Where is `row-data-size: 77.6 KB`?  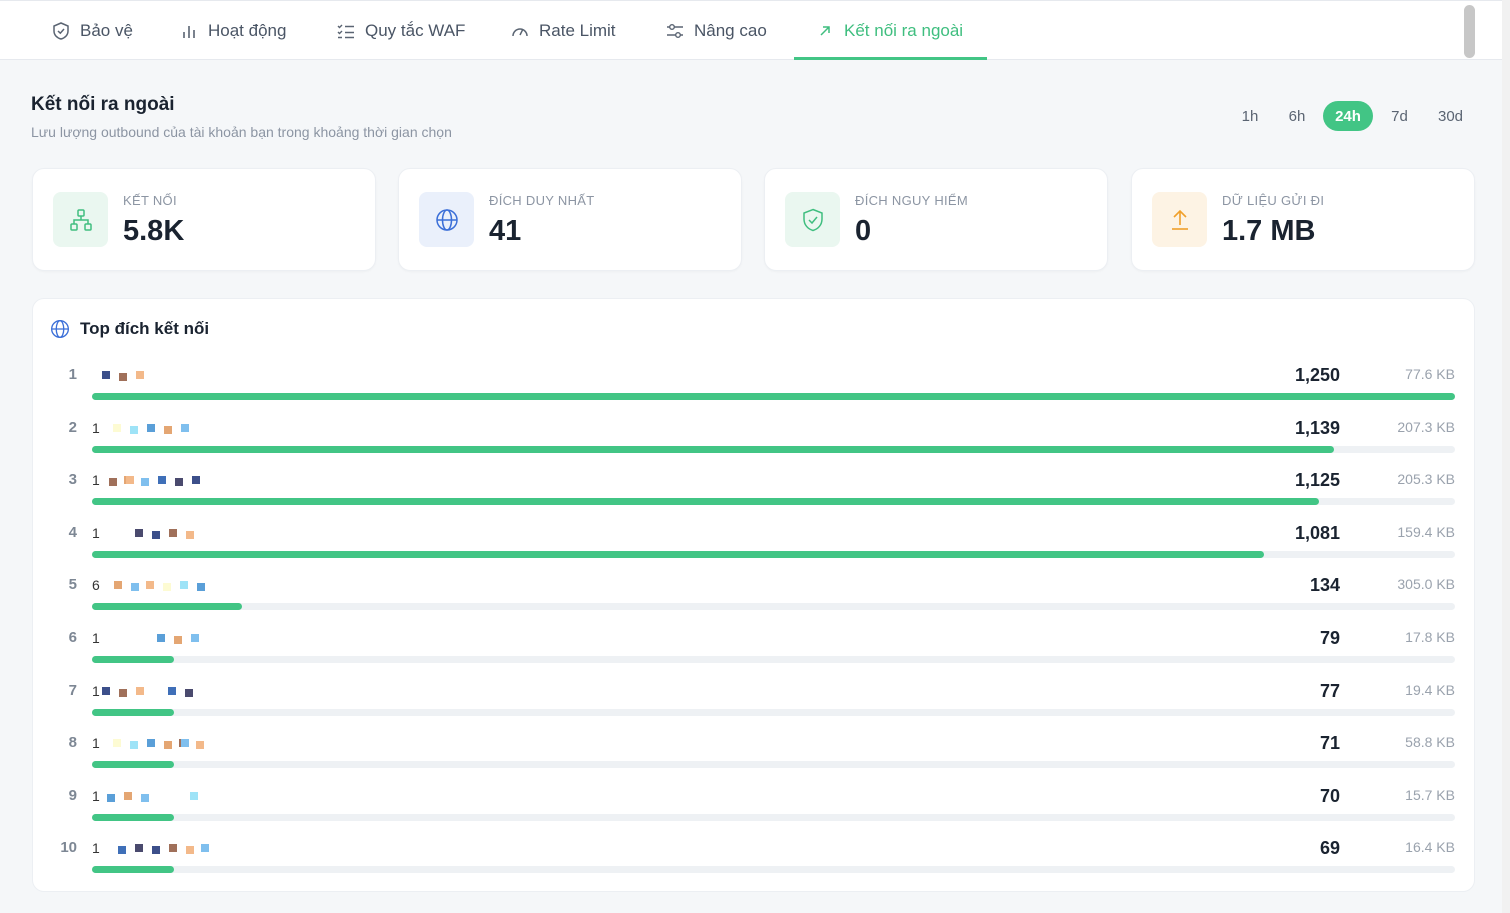 row-data-size: 77.6 KB is located at coordinates (1430, 374).